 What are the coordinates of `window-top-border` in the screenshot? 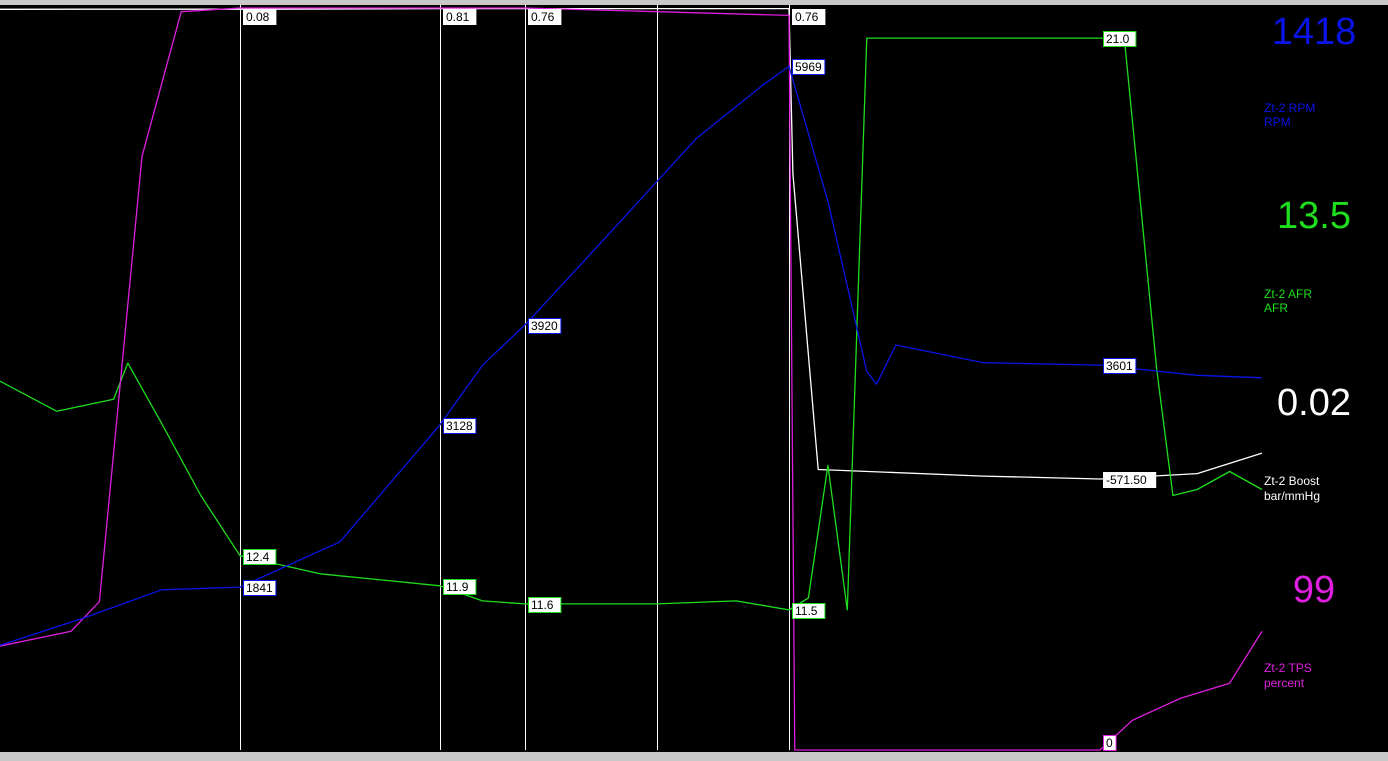 It's located at (694, 2).